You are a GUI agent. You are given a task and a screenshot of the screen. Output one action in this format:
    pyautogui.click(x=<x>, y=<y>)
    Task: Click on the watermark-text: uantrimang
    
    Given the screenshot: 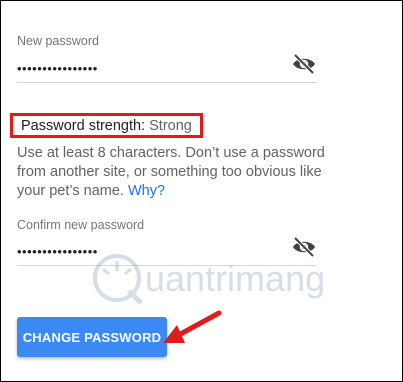 What is the action you would take?
    pyautogui.click(x=235, y=278)
    